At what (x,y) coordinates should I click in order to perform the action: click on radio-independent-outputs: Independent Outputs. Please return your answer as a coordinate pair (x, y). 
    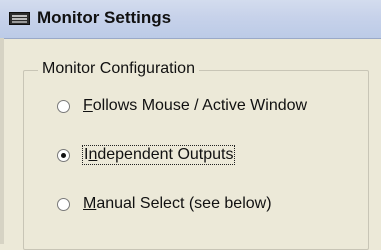
    Looking at the image, I should click on (146, 155).